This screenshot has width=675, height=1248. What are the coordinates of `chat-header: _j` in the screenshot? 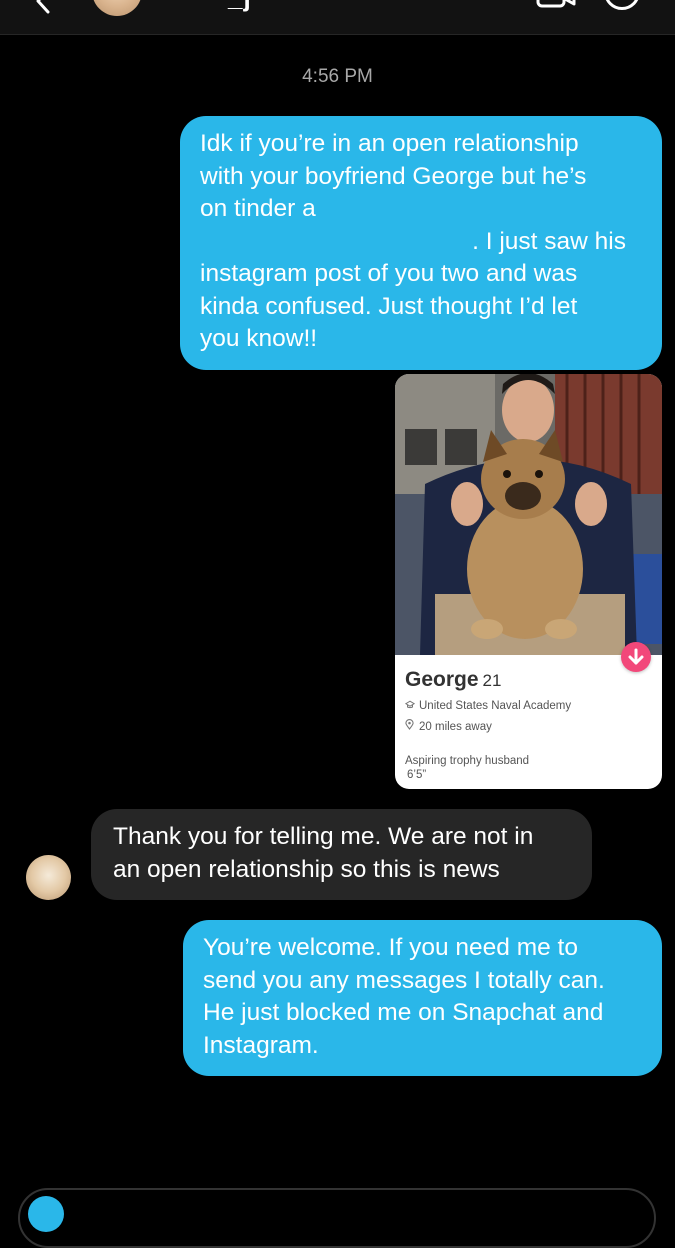 It's located at (337, 17).